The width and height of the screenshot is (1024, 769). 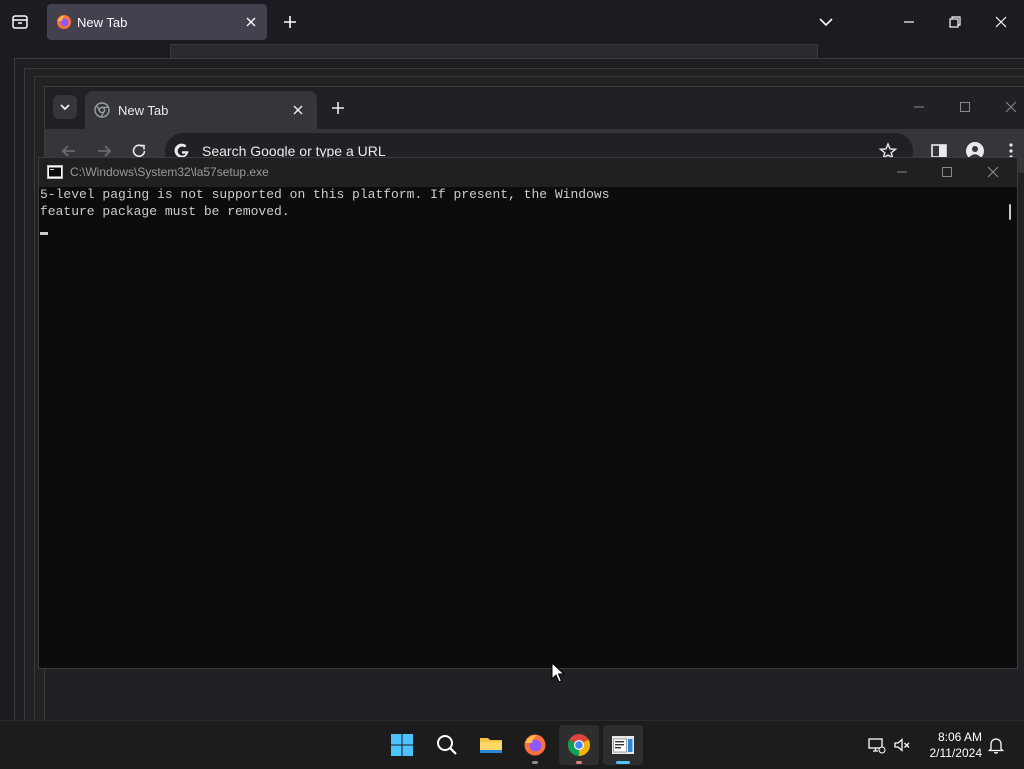 I want to click on active-indicator, so click(x=623, y=762).